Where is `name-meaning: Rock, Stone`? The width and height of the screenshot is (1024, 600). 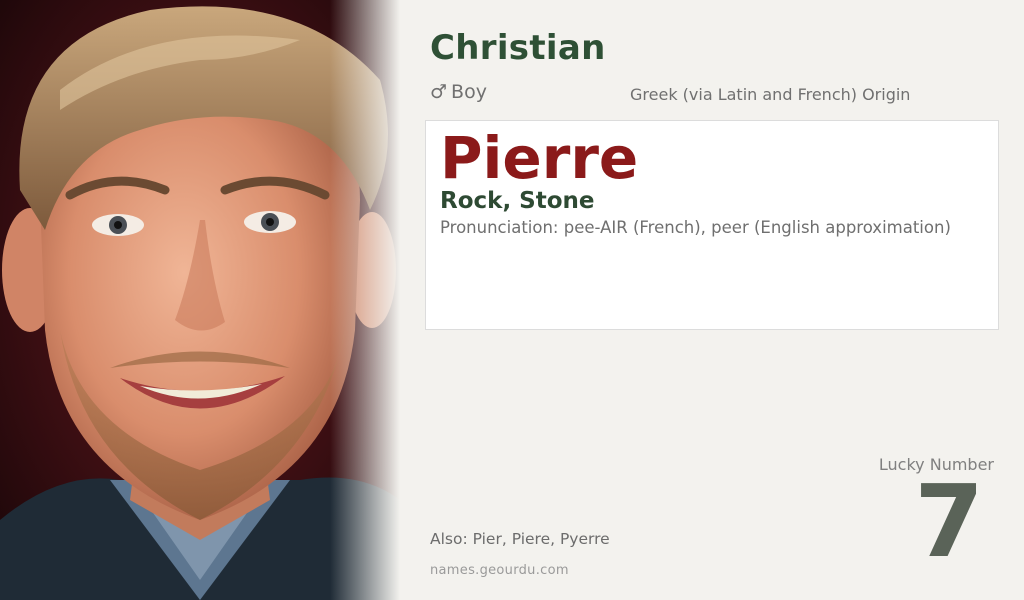 name-meaning: Rock, Stone is located at coordinates (517, 201).